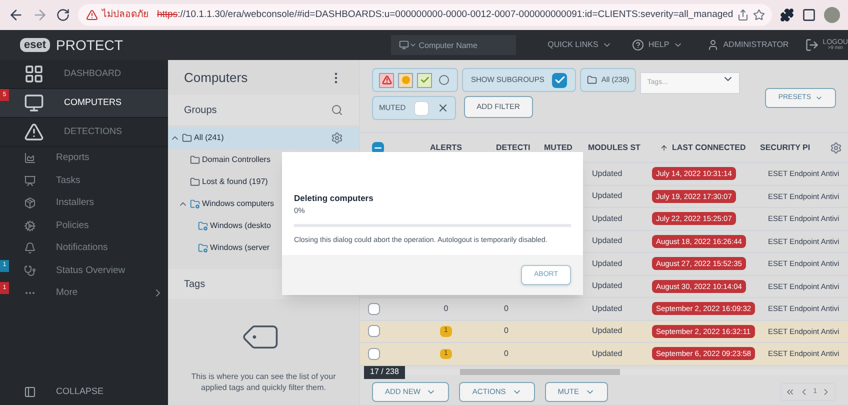 This screenshot has width=848, height=405. What do you see at coordinates (566, 148) in the screenshot?
I see `column-header: MUTED` at bounding box center [566, 148].